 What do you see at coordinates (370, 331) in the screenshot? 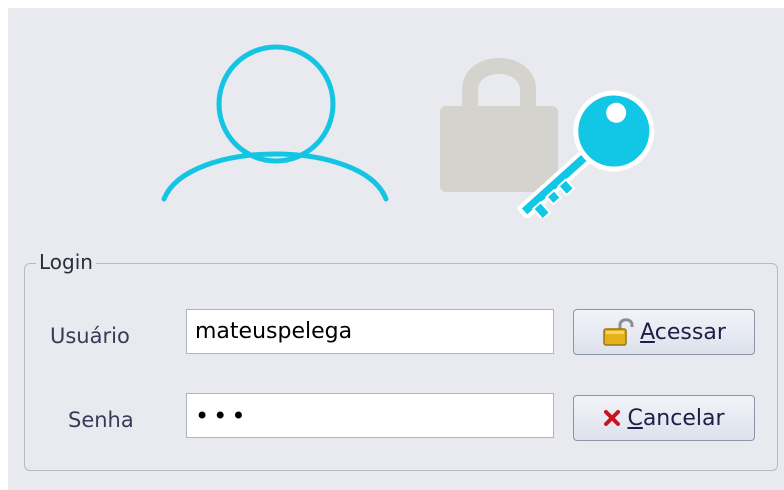
I see `username-input` at bounding box center [370, 331].